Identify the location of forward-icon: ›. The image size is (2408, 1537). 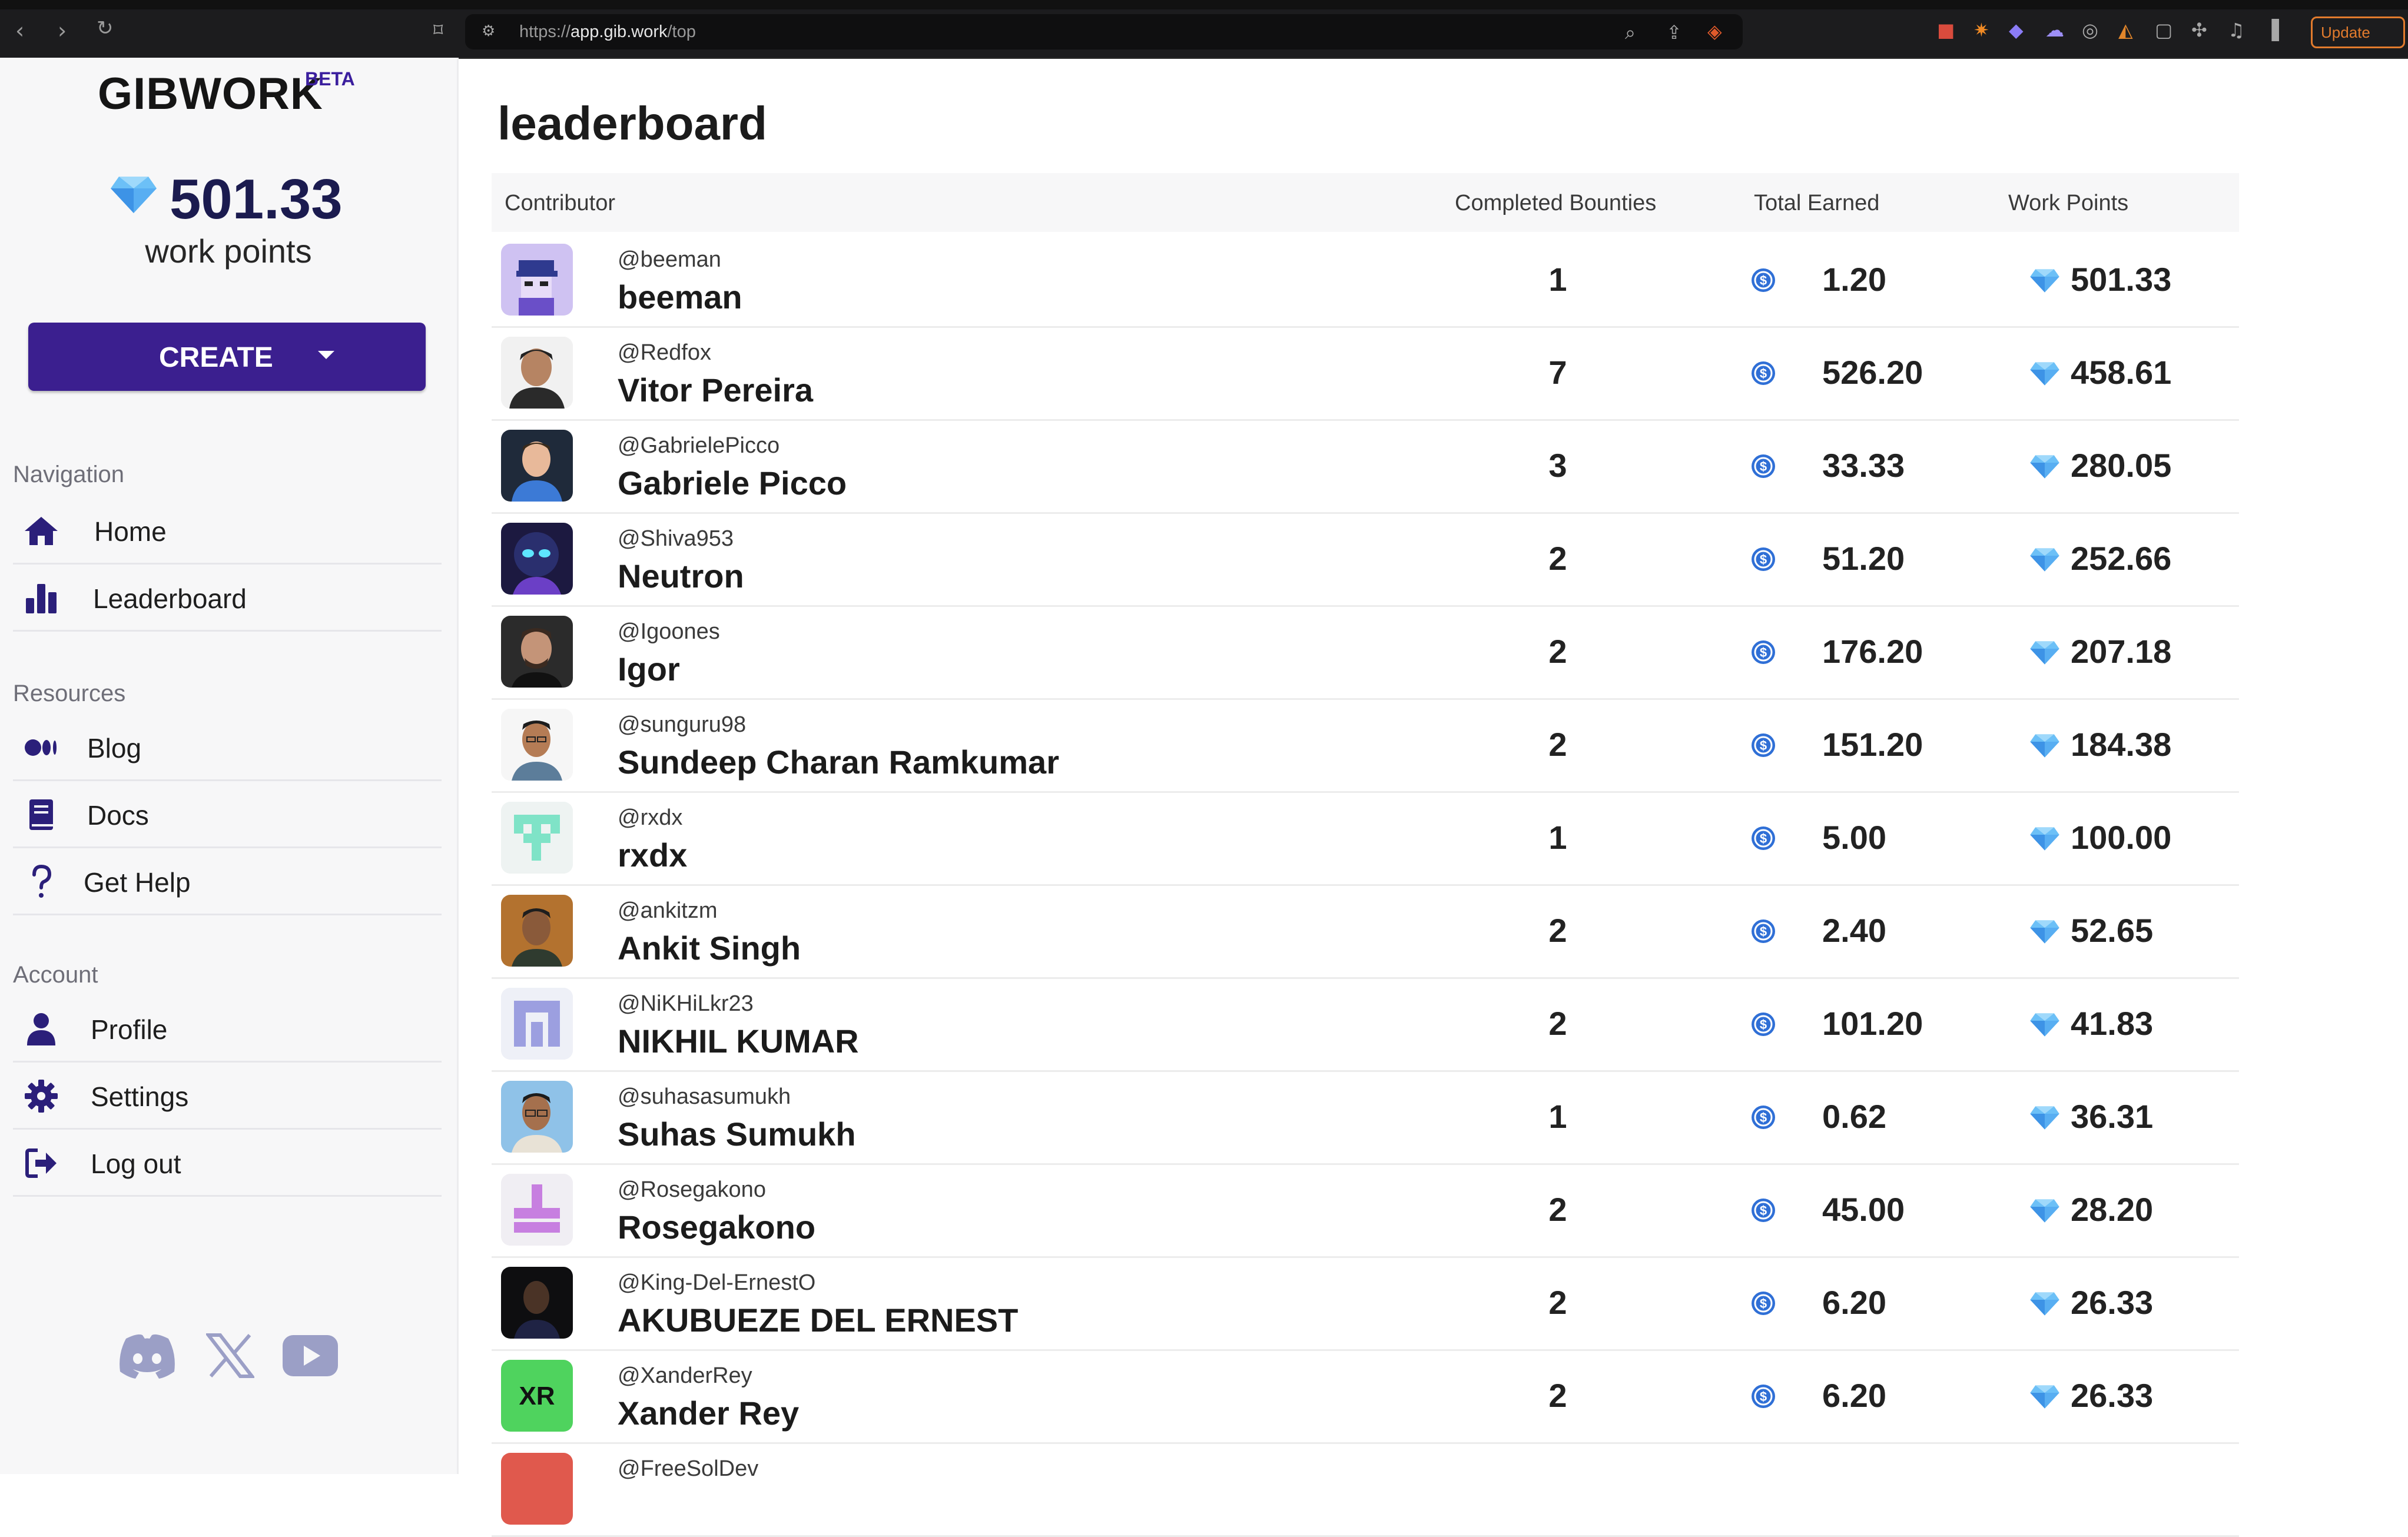
(62, 31).